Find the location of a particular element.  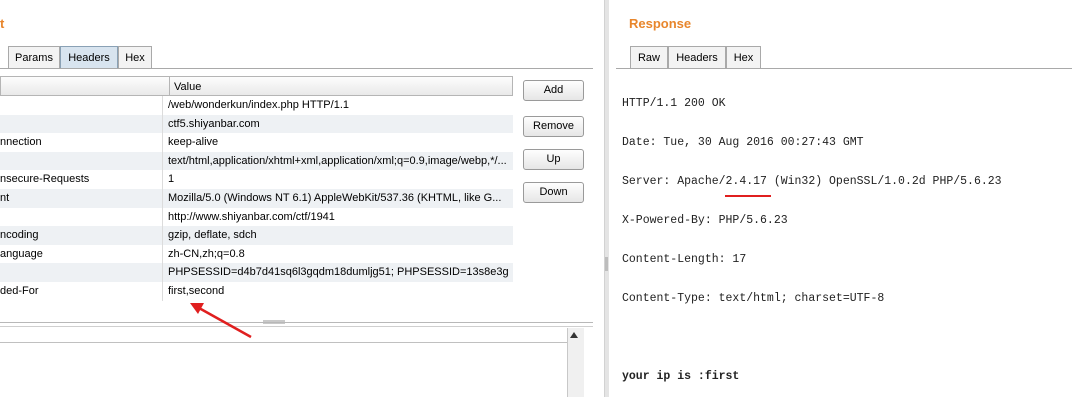

response-line: Date: Tue, 30 Aug 2016 00:27:43 GMT is located at coordinates (743, 142).